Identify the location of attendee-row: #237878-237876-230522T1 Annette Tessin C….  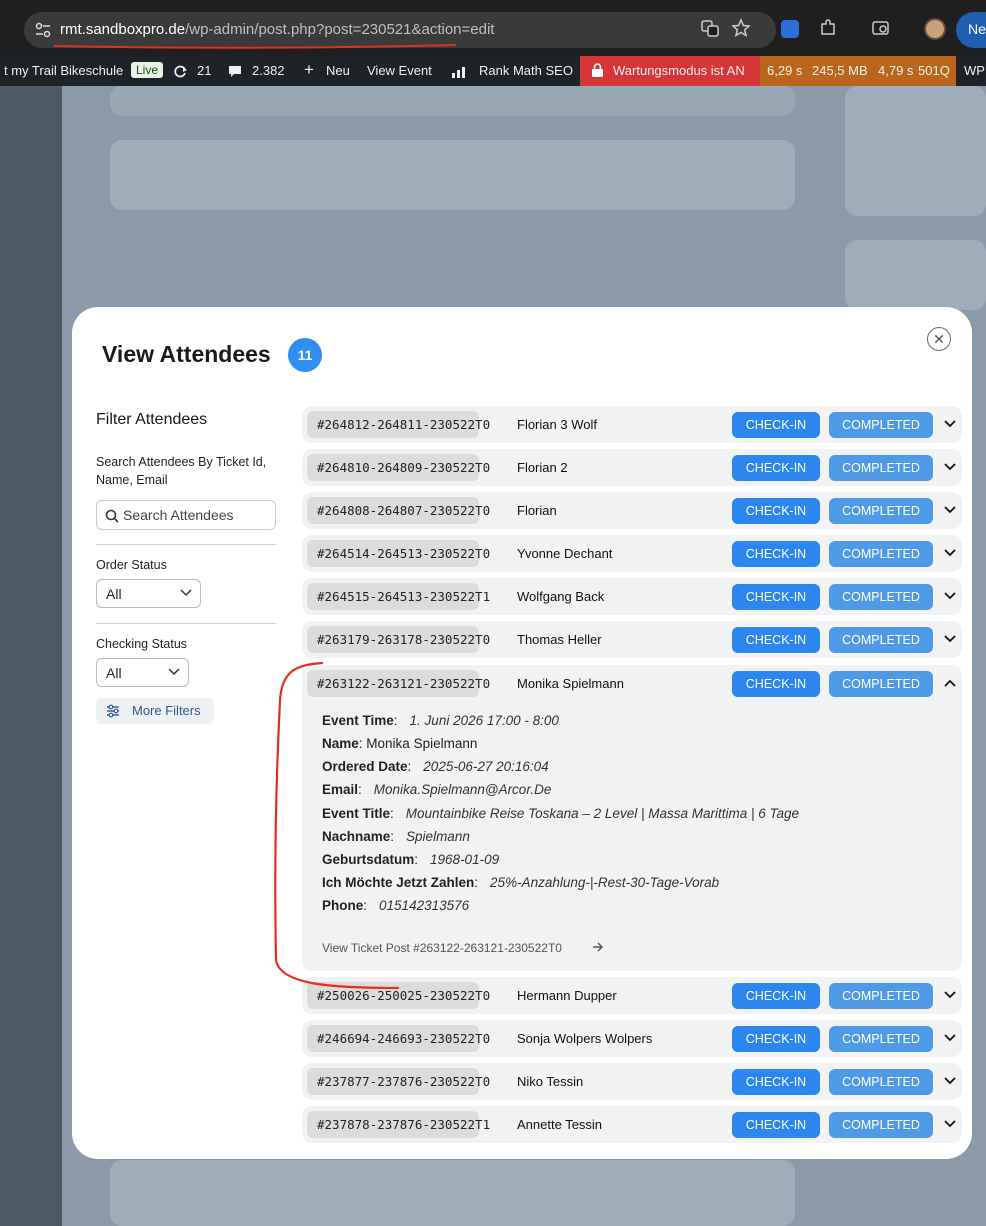
(632, 1124).